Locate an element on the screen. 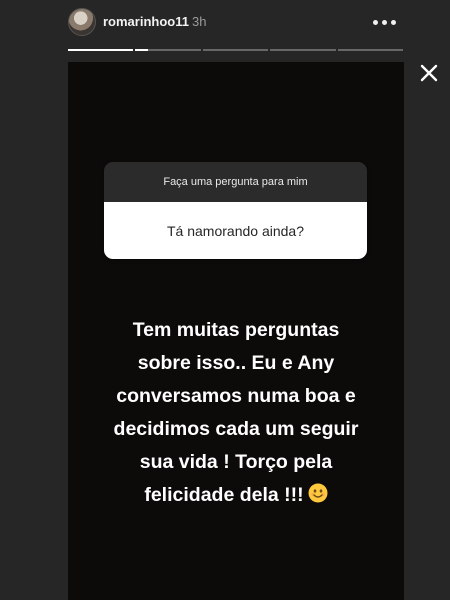 This screenshot has height=600, width=450. story-progress-bar is located at coordinates (236, 50).